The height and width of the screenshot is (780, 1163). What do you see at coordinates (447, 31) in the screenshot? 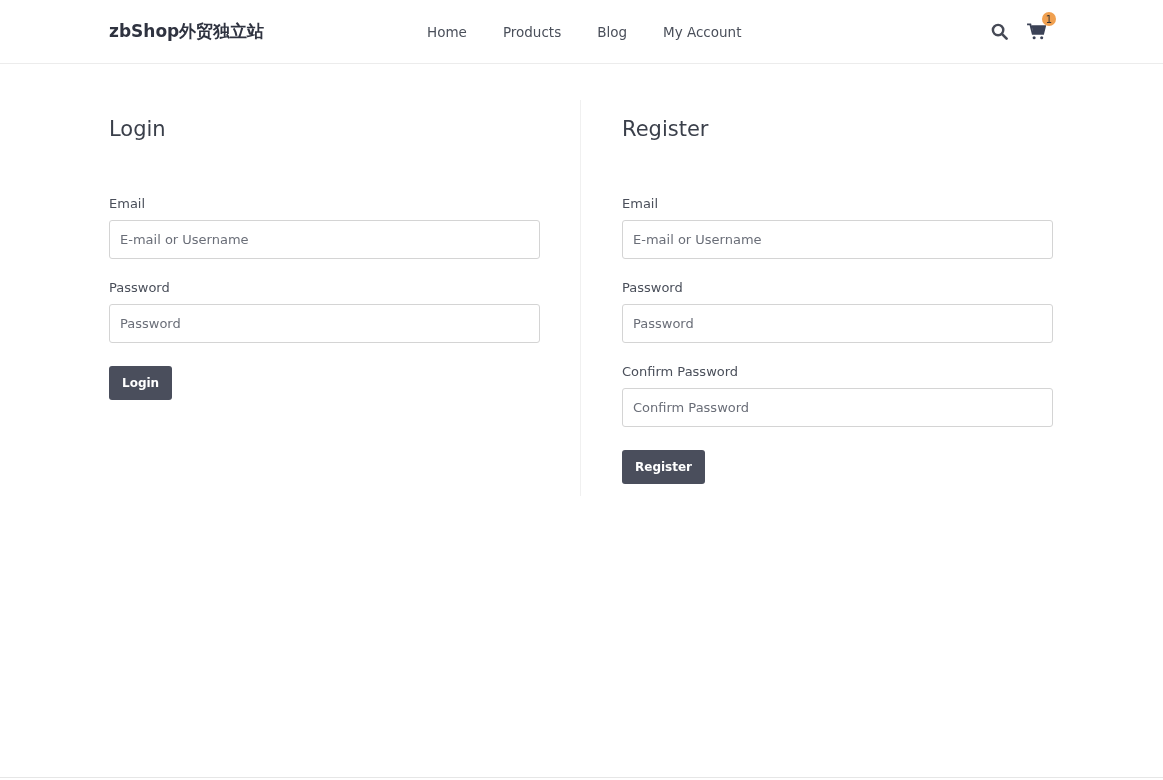
I see `nav-link: Home` at bounding box center [447, 31].